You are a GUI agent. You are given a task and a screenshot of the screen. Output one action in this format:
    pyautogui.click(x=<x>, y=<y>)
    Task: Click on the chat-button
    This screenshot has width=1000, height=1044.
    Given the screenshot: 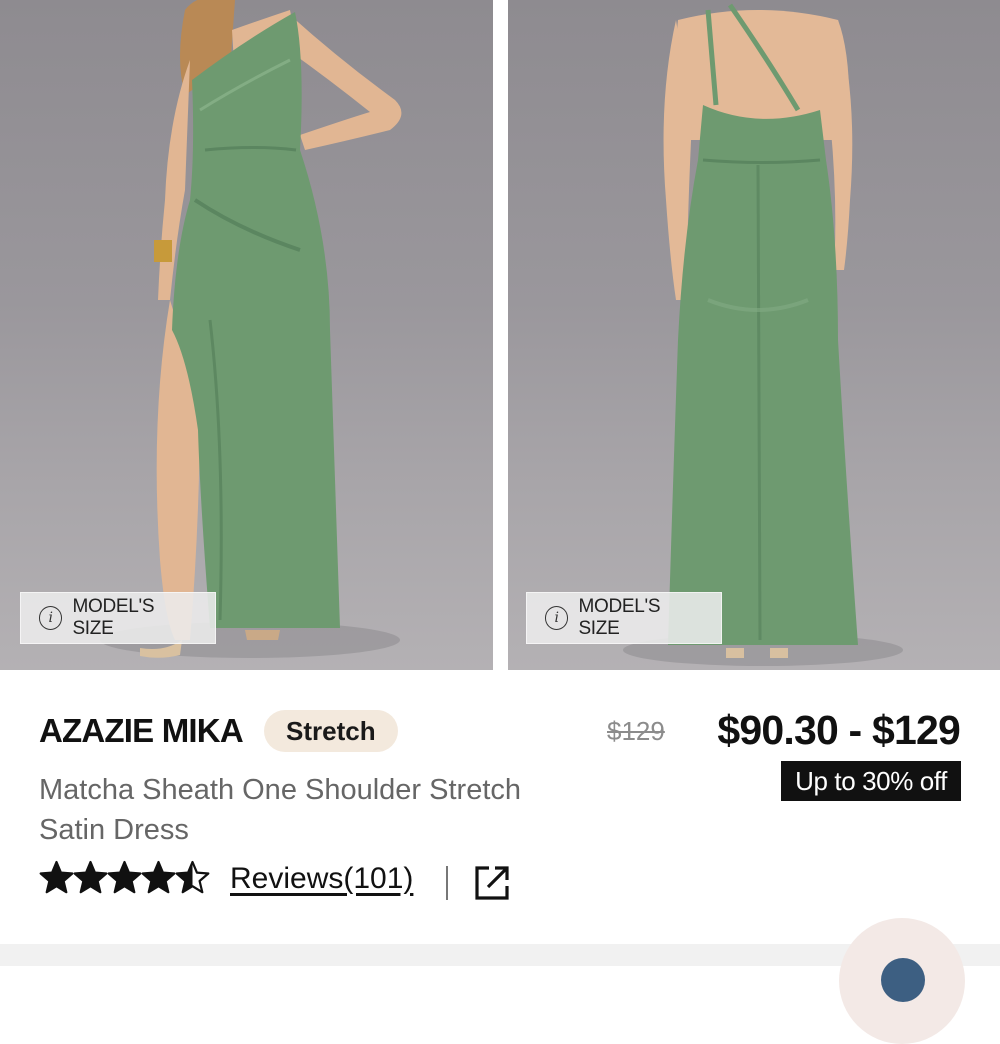 What is the action you would take?
    pyautogui.click(x=902, y=981)
    